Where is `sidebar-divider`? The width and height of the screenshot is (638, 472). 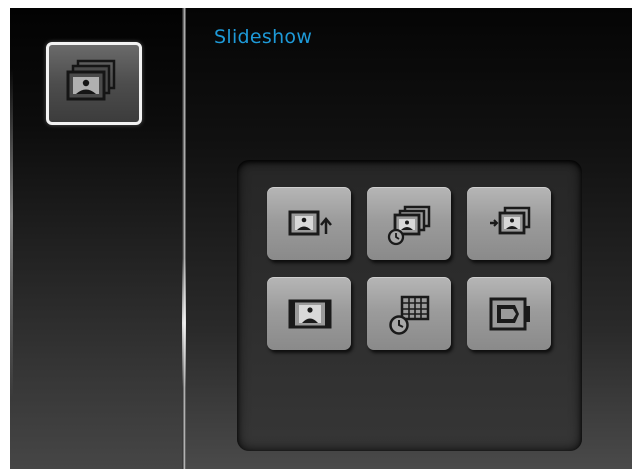
sidebar-divider is located at coordinates (184, 238).